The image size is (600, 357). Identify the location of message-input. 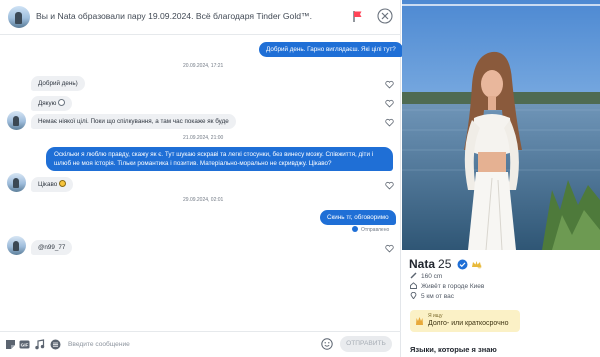
(188, 344).